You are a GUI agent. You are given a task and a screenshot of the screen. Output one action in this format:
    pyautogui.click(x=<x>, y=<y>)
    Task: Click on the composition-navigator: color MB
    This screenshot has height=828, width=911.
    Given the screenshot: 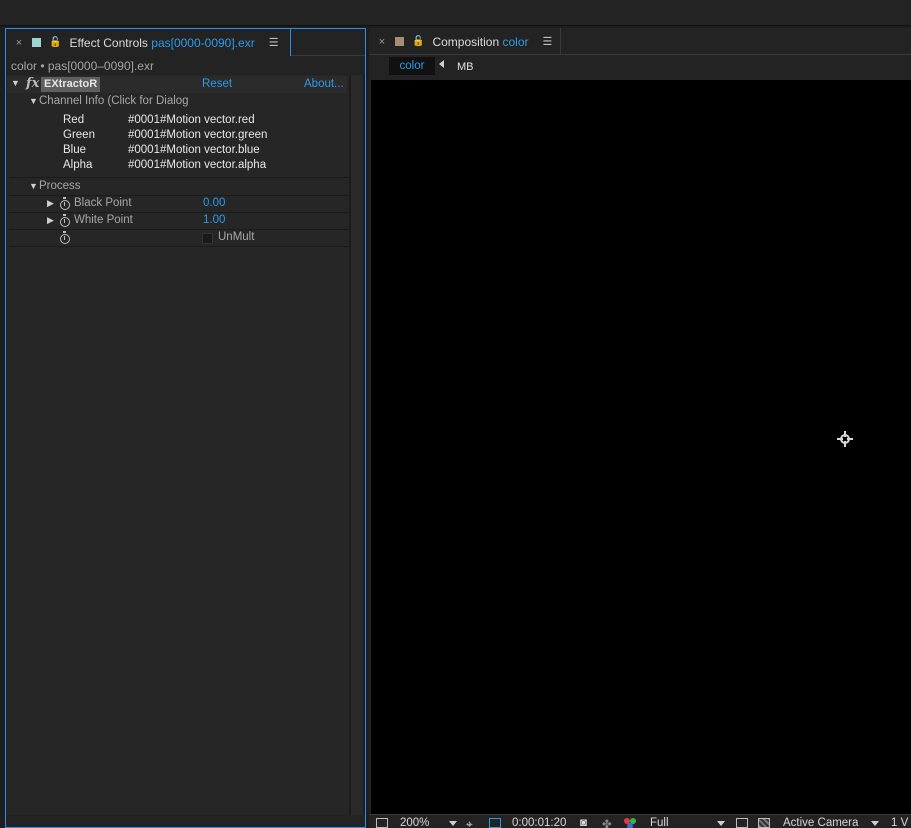 What is the action you would take?
    pyautogui.click(x=640, y=67)
    